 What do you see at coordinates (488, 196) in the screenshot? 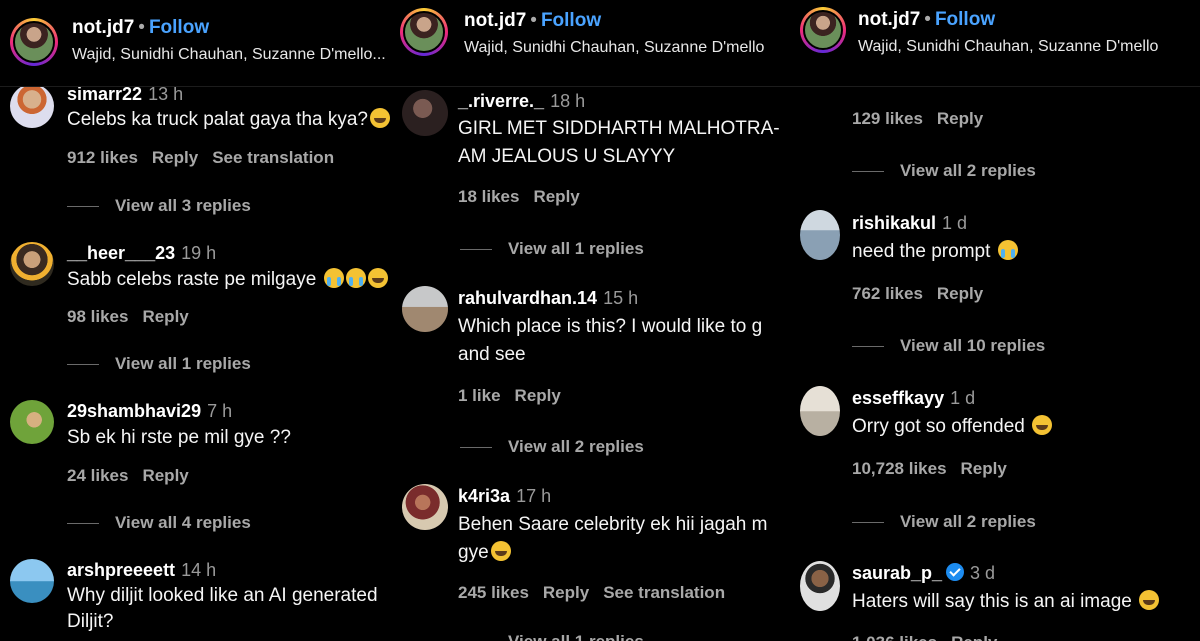
I see `likes-count: 18 likes` at bounding box center [488, 196].